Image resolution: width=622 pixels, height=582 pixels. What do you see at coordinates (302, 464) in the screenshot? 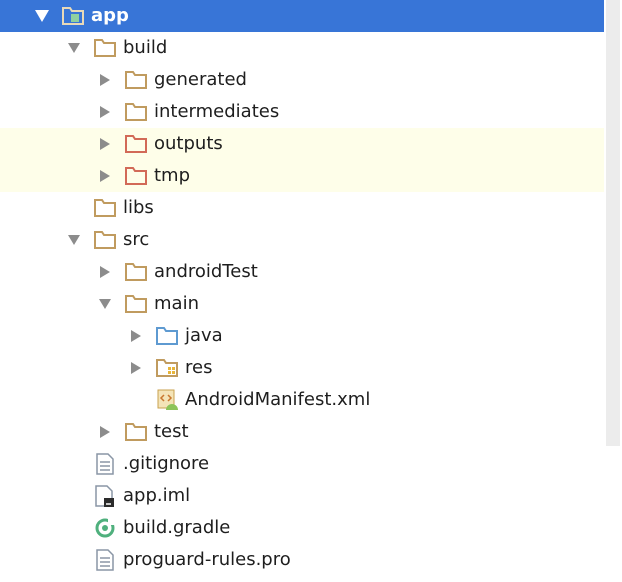
I see `tree-node-gitignore: .gitignore` at bounding box center [302, 464].